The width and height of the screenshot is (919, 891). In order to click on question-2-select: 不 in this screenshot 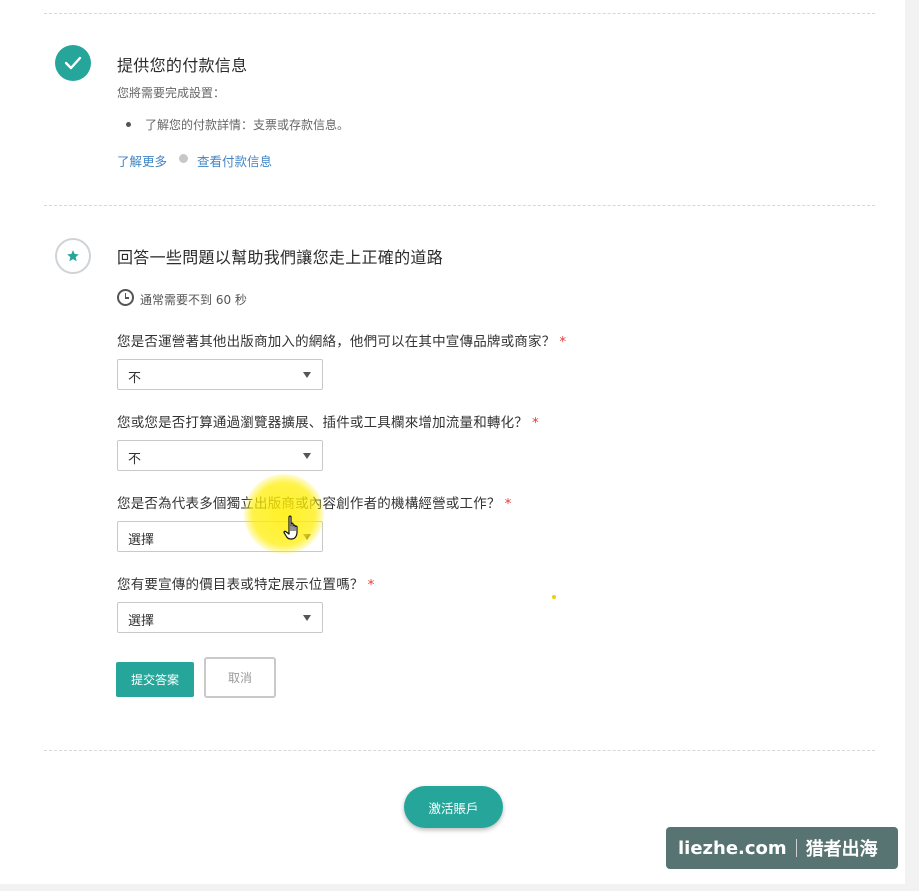, I will do `click(220, 455)`.